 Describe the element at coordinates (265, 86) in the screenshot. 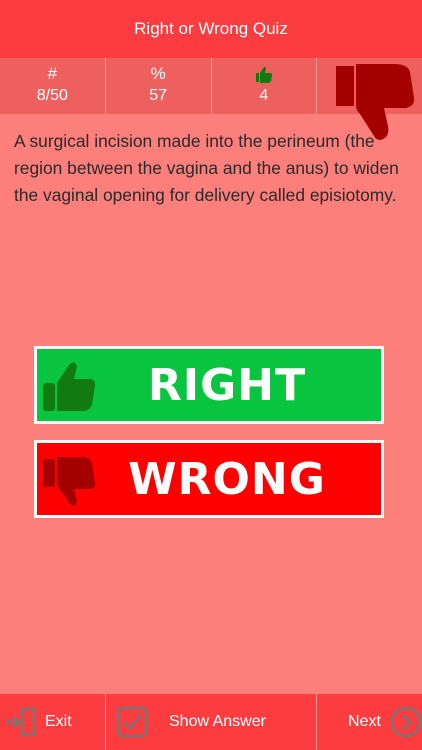

I see `stat-correct: 4` at that location.